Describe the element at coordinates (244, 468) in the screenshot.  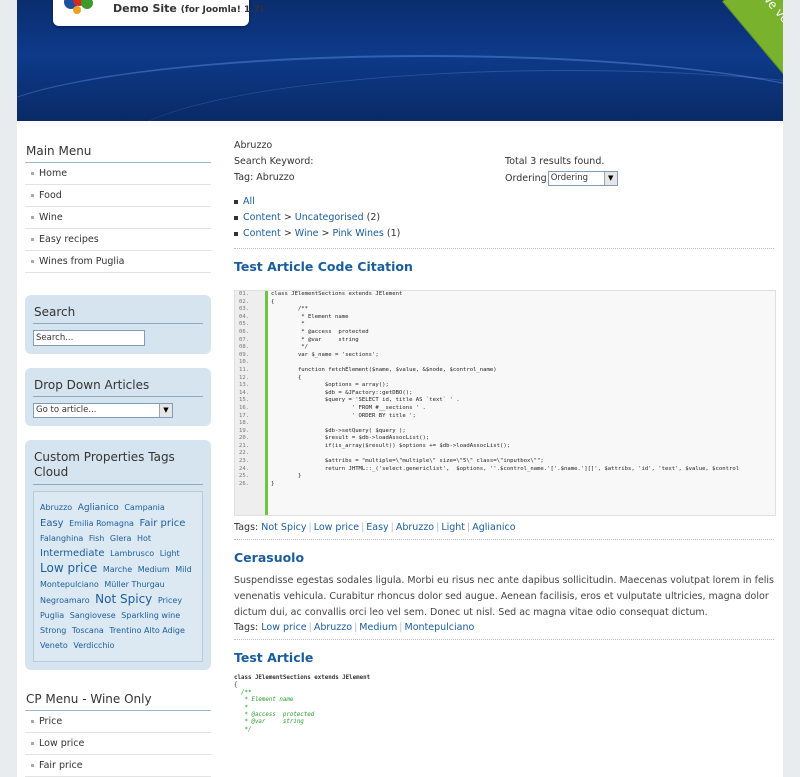
I see `line-number: 24.` at that location.